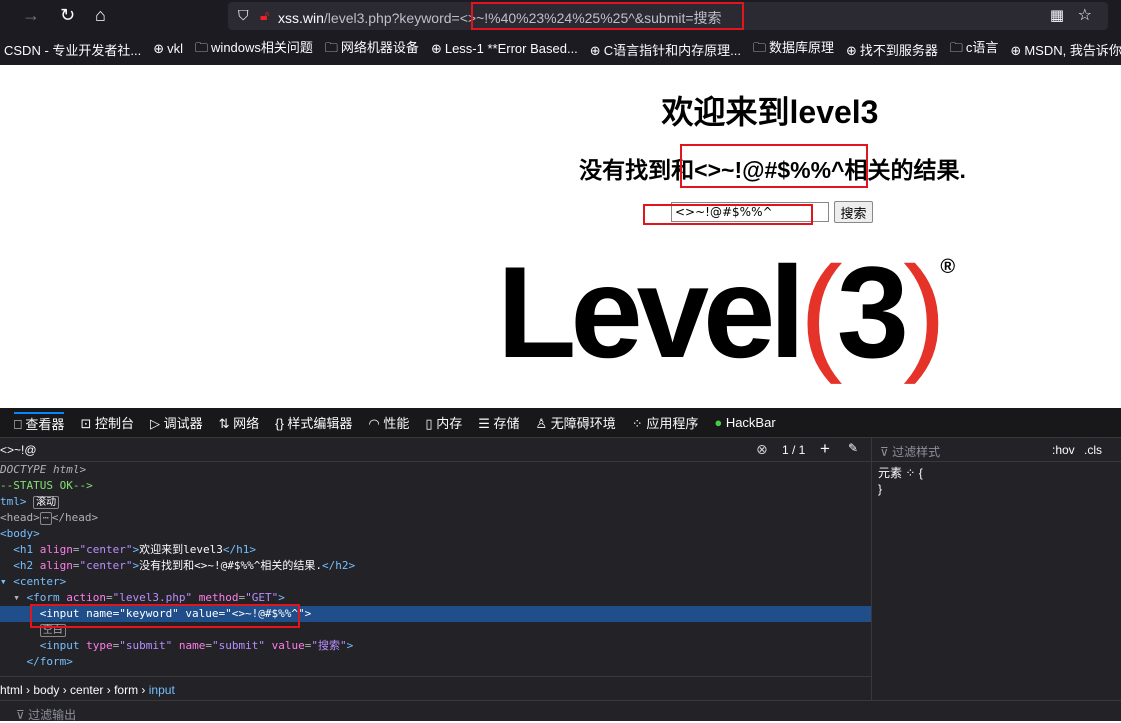 This screenshot has width=1121, height=723. I want to click on markup-line: </form>, so click(435, 662).